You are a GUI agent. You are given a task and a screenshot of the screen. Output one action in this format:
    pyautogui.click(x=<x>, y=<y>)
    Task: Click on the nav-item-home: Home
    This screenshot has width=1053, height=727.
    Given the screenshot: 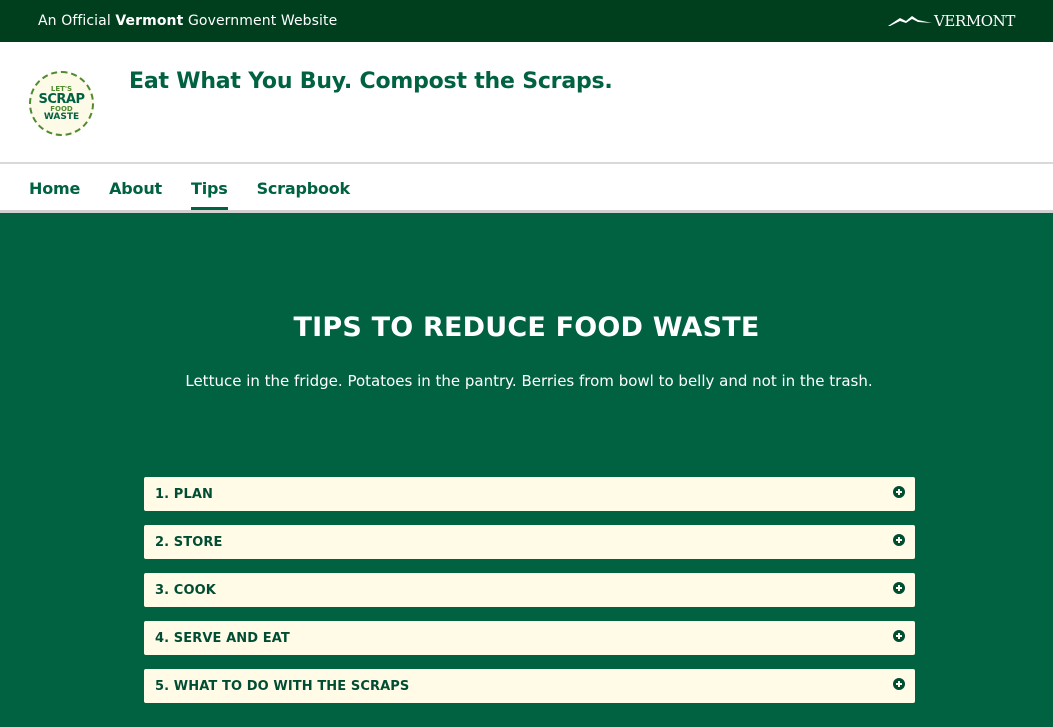 What is the action you would take?
    pyautogui.click(x=54, y=187)
    